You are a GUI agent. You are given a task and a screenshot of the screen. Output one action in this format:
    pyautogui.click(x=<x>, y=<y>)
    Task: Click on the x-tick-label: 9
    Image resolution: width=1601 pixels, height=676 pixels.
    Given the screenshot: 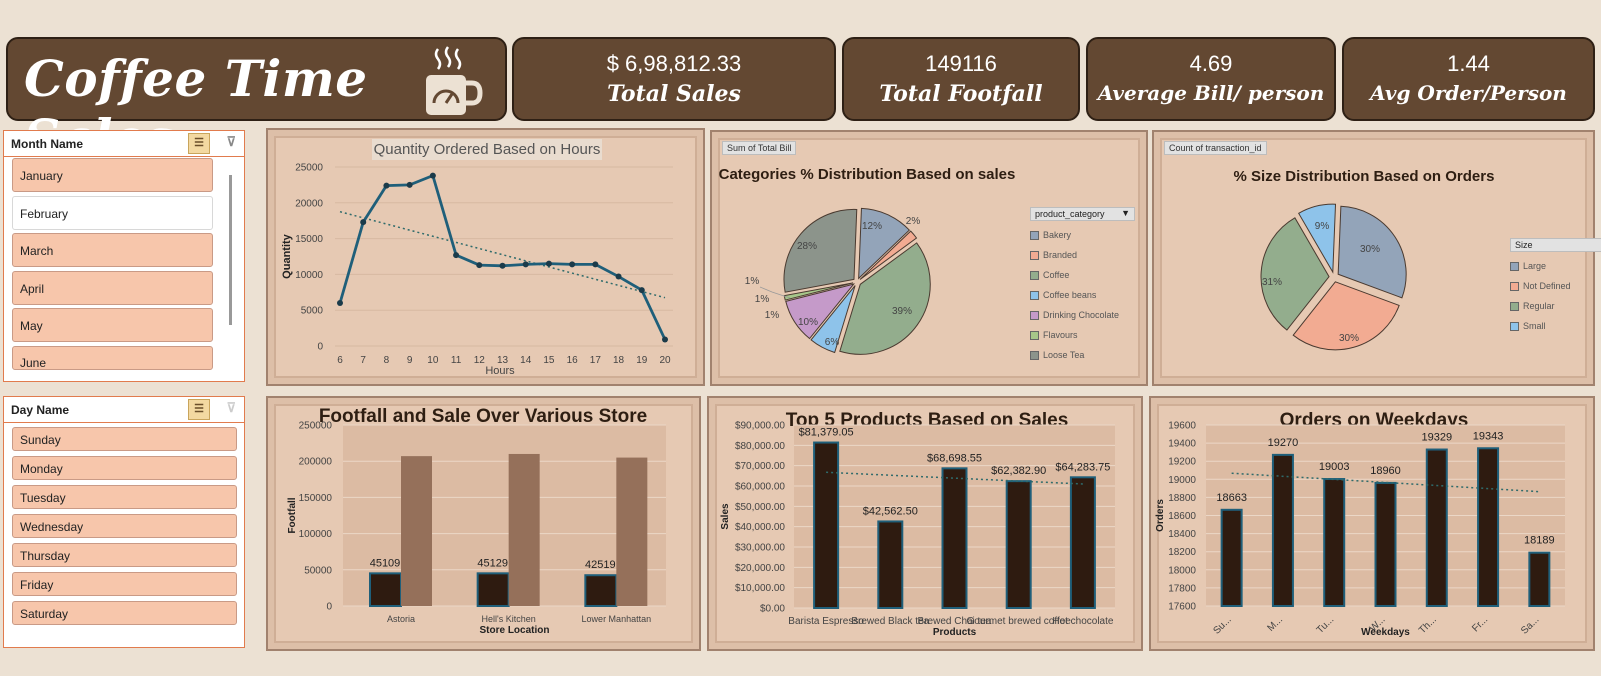 What is the action you would take?
    pyautogui.click(x=410, y=360)
    